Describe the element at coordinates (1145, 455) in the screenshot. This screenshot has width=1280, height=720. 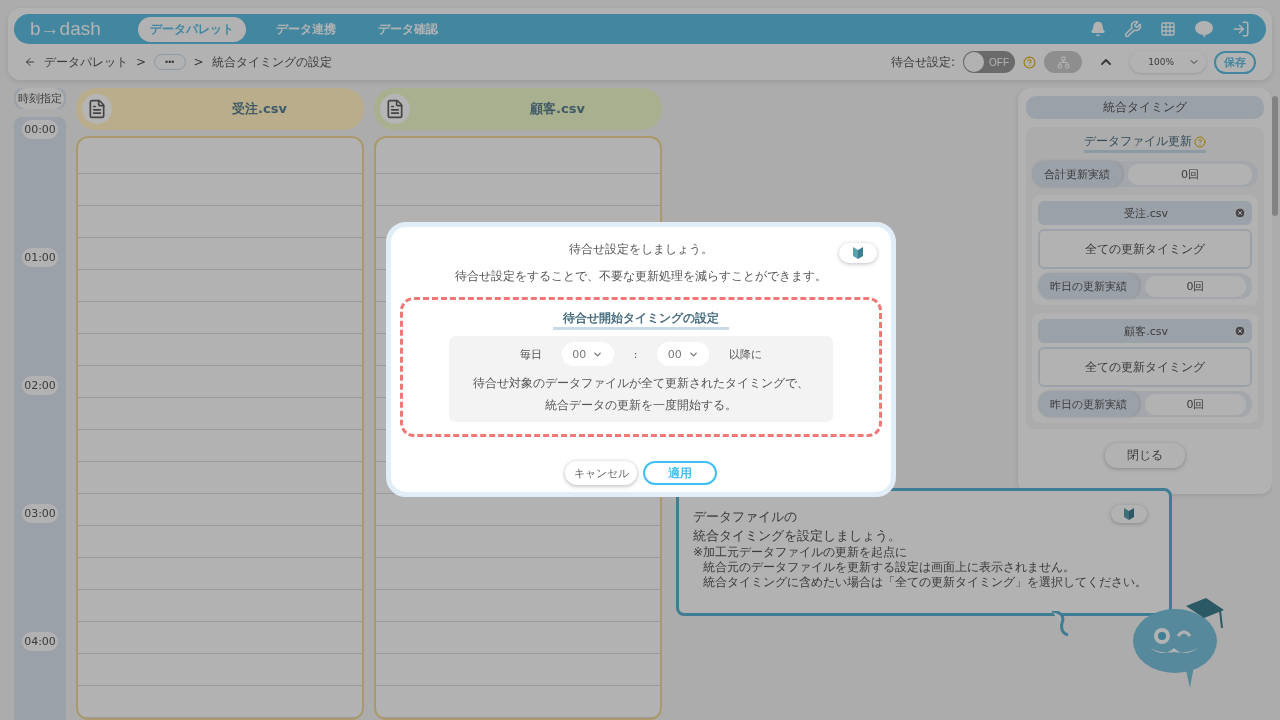
I see `close-button: 閉じる` at that location.